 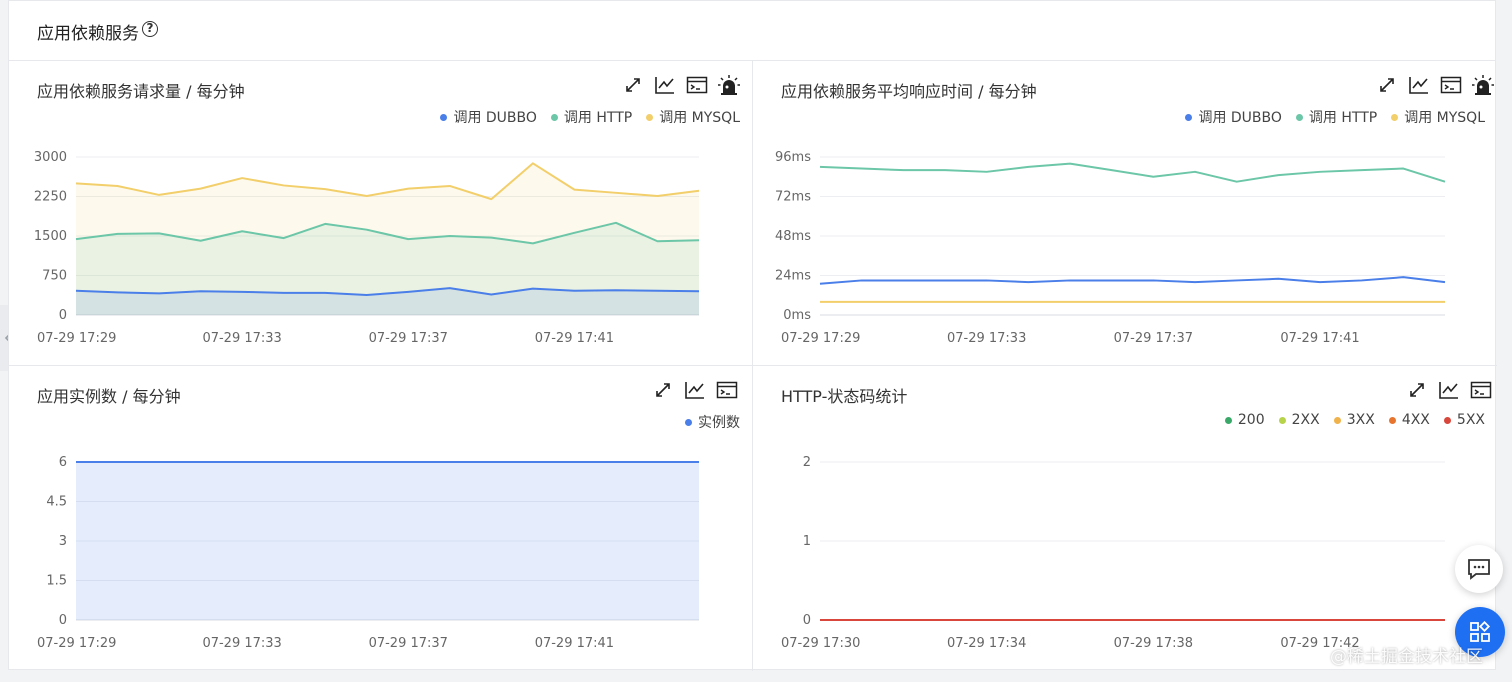 What do you see at coordinates (387, 541) in the screenshot?
I see `series-area` at bounding box center [387, 541].